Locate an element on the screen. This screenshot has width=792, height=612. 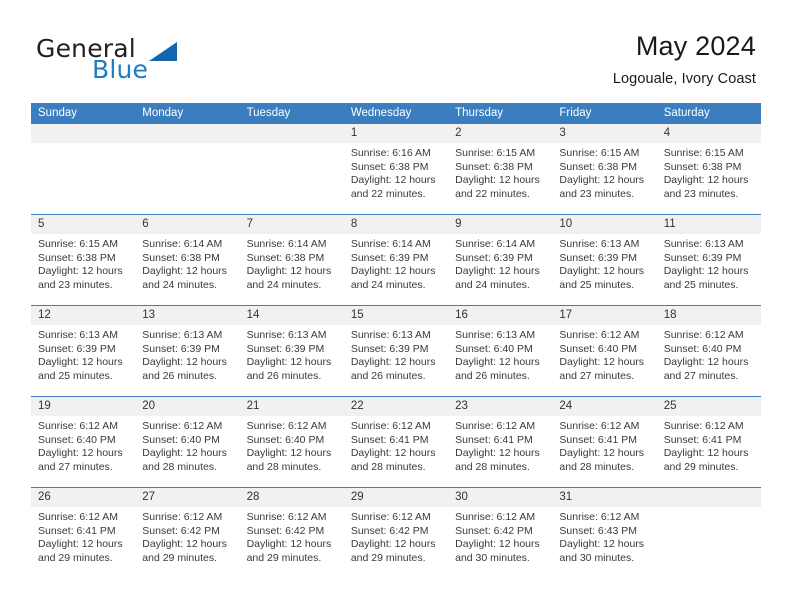
sunset-text: Sunset: 6:42 PM is located at coordinates (285, 530).